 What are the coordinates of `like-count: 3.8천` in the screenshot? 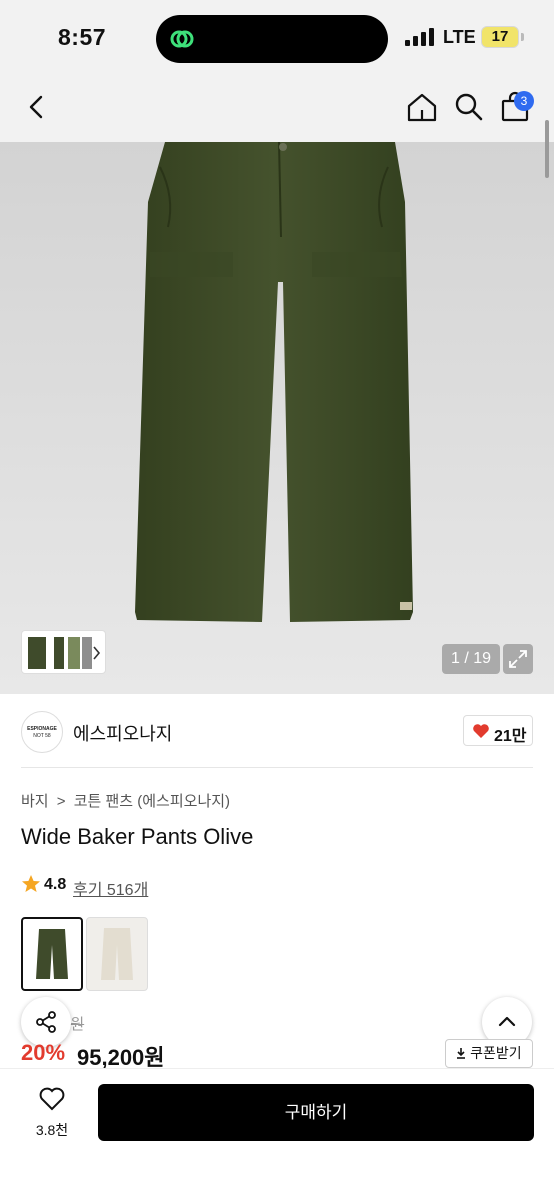 It's located at (52, 1130).